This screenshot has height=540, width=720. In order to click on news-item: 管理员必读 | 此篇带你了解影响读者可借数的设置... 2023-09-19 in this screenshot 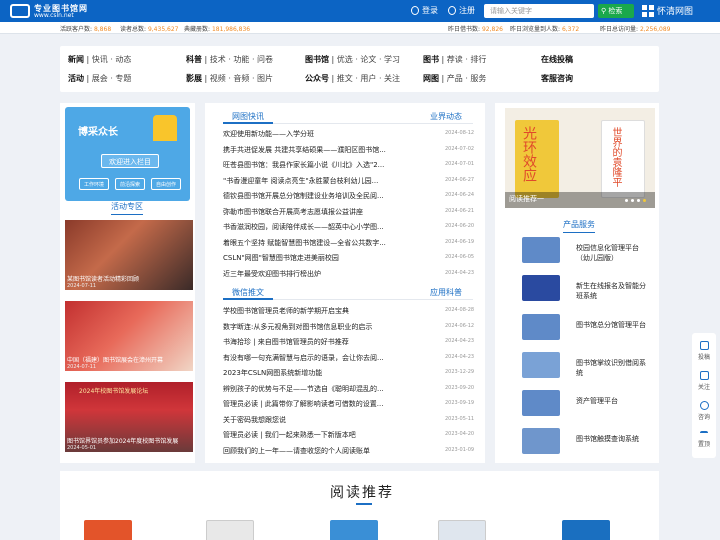, I will do `click(348, 405)`.